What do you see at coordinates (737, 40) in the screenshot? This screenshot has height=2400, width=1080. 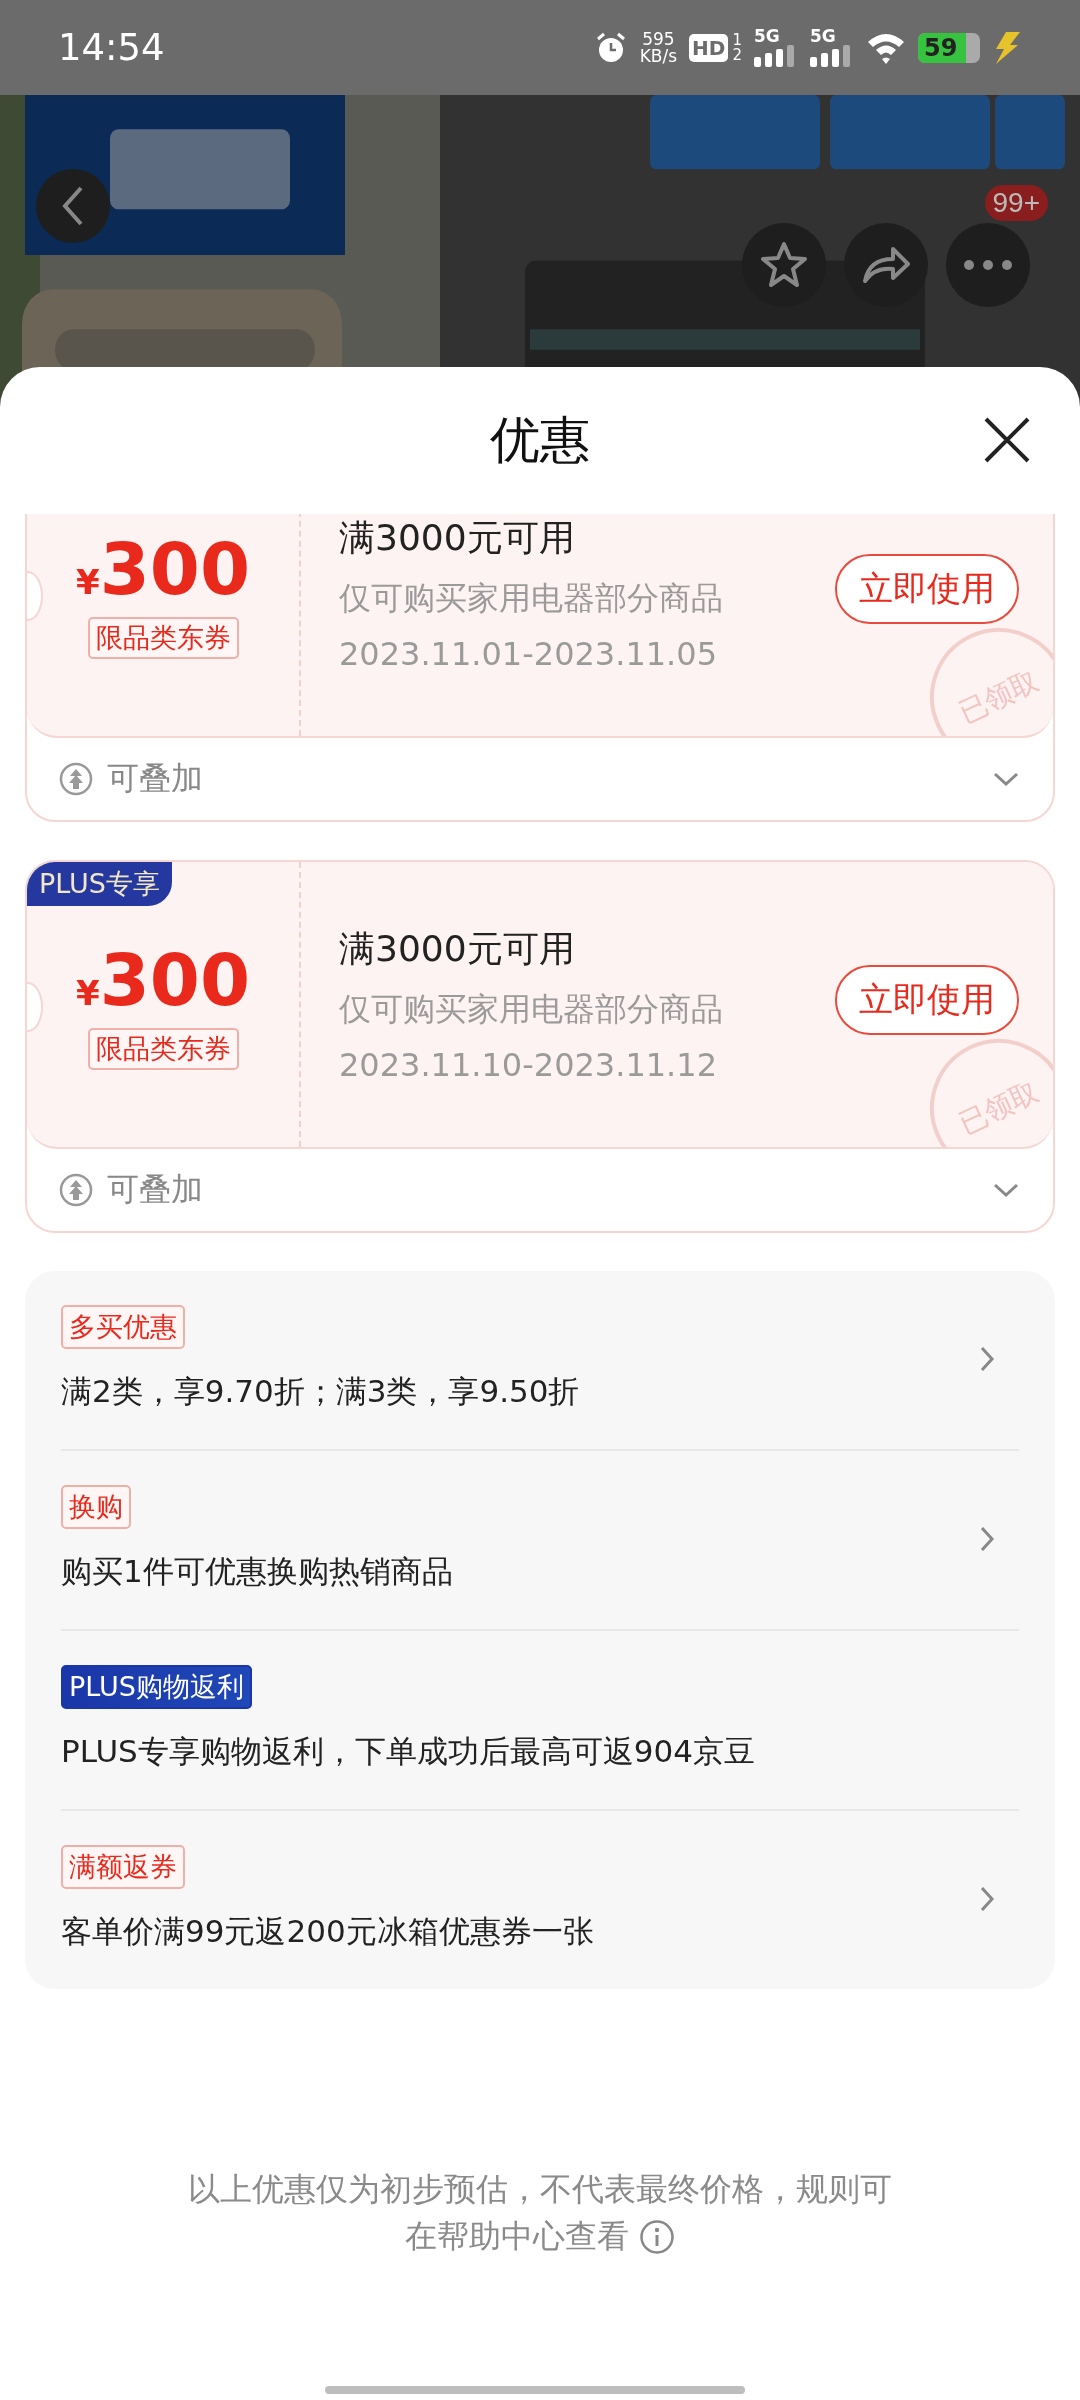 I see `sim-label: 1` at bounding box center [737, 40].